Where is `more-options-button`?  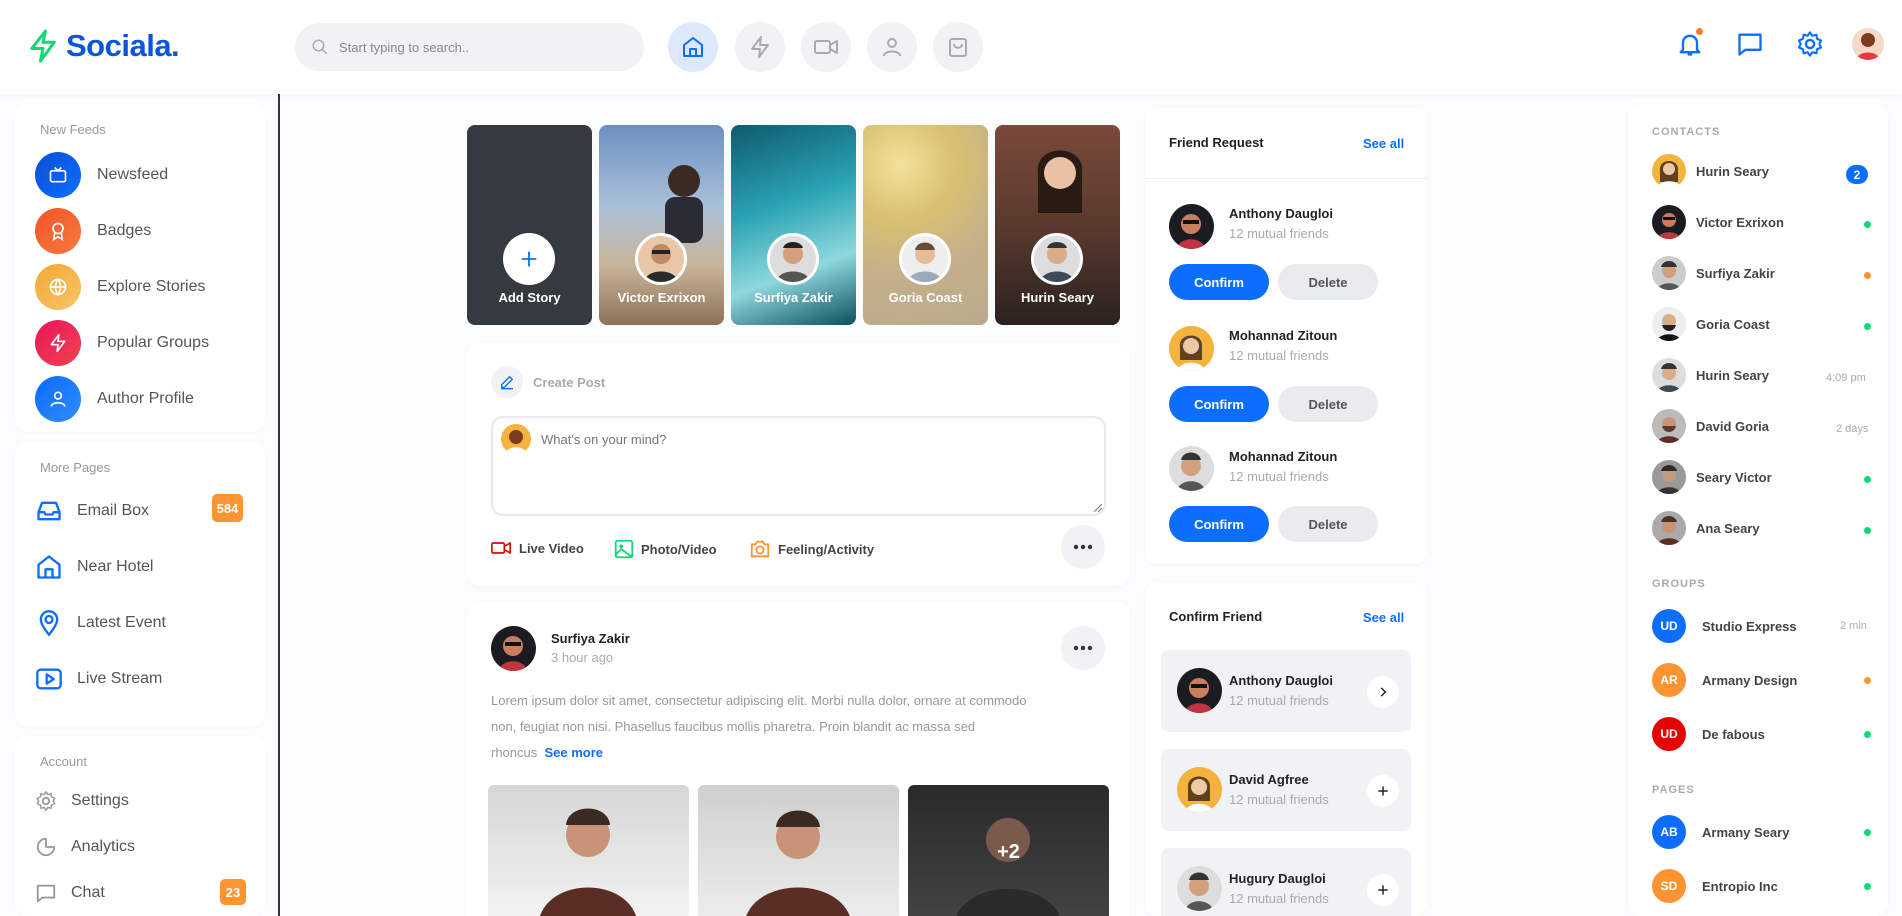
more-options-button is located at coordinates (1083, 547).